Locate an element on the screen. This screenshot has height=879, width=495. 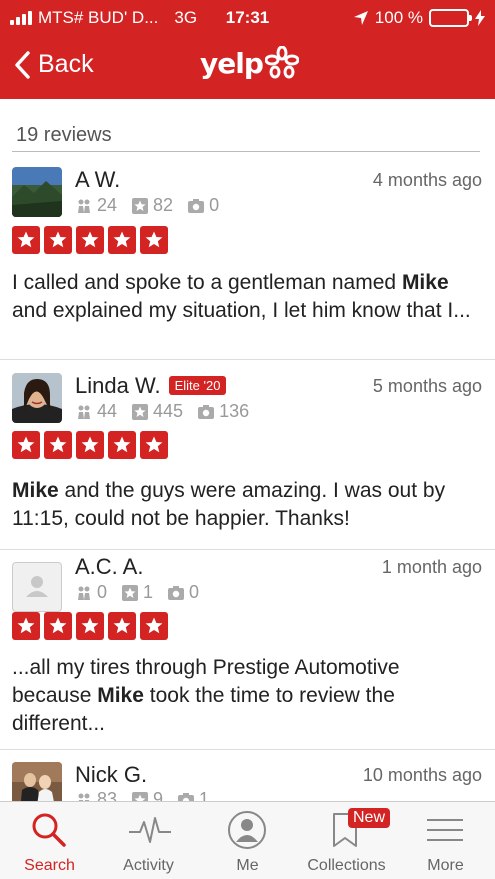
tab-label: Me is located at coordinates (247, 865).